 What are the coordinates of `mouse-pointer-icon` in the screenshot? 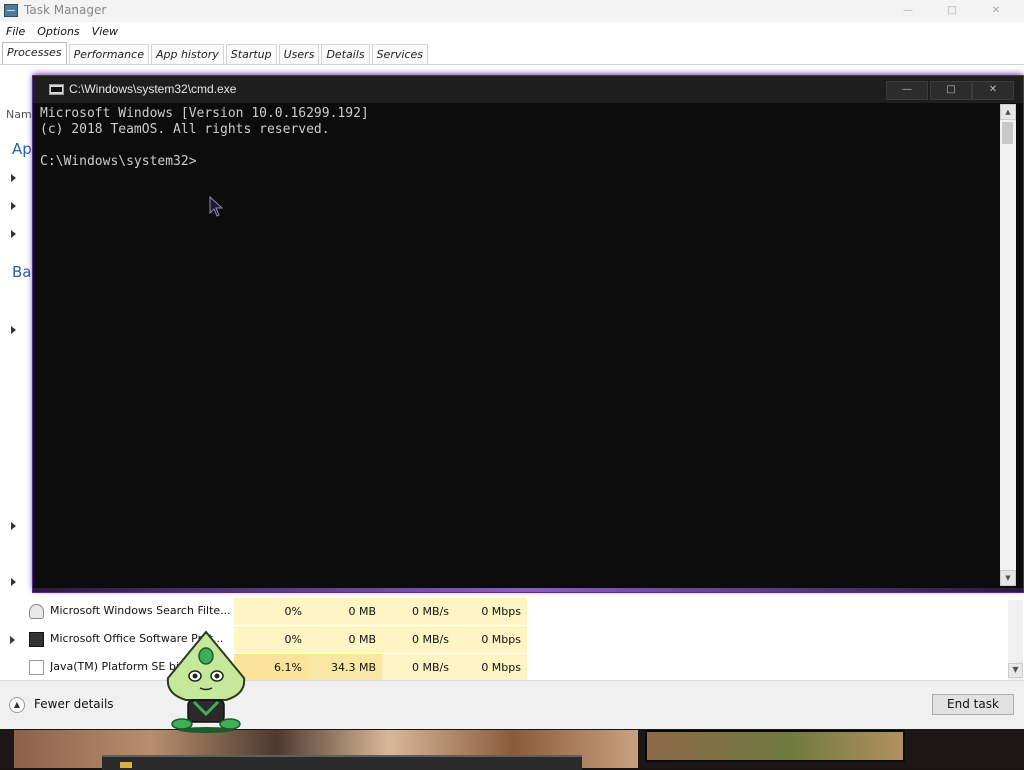 It's located at (216, 206).